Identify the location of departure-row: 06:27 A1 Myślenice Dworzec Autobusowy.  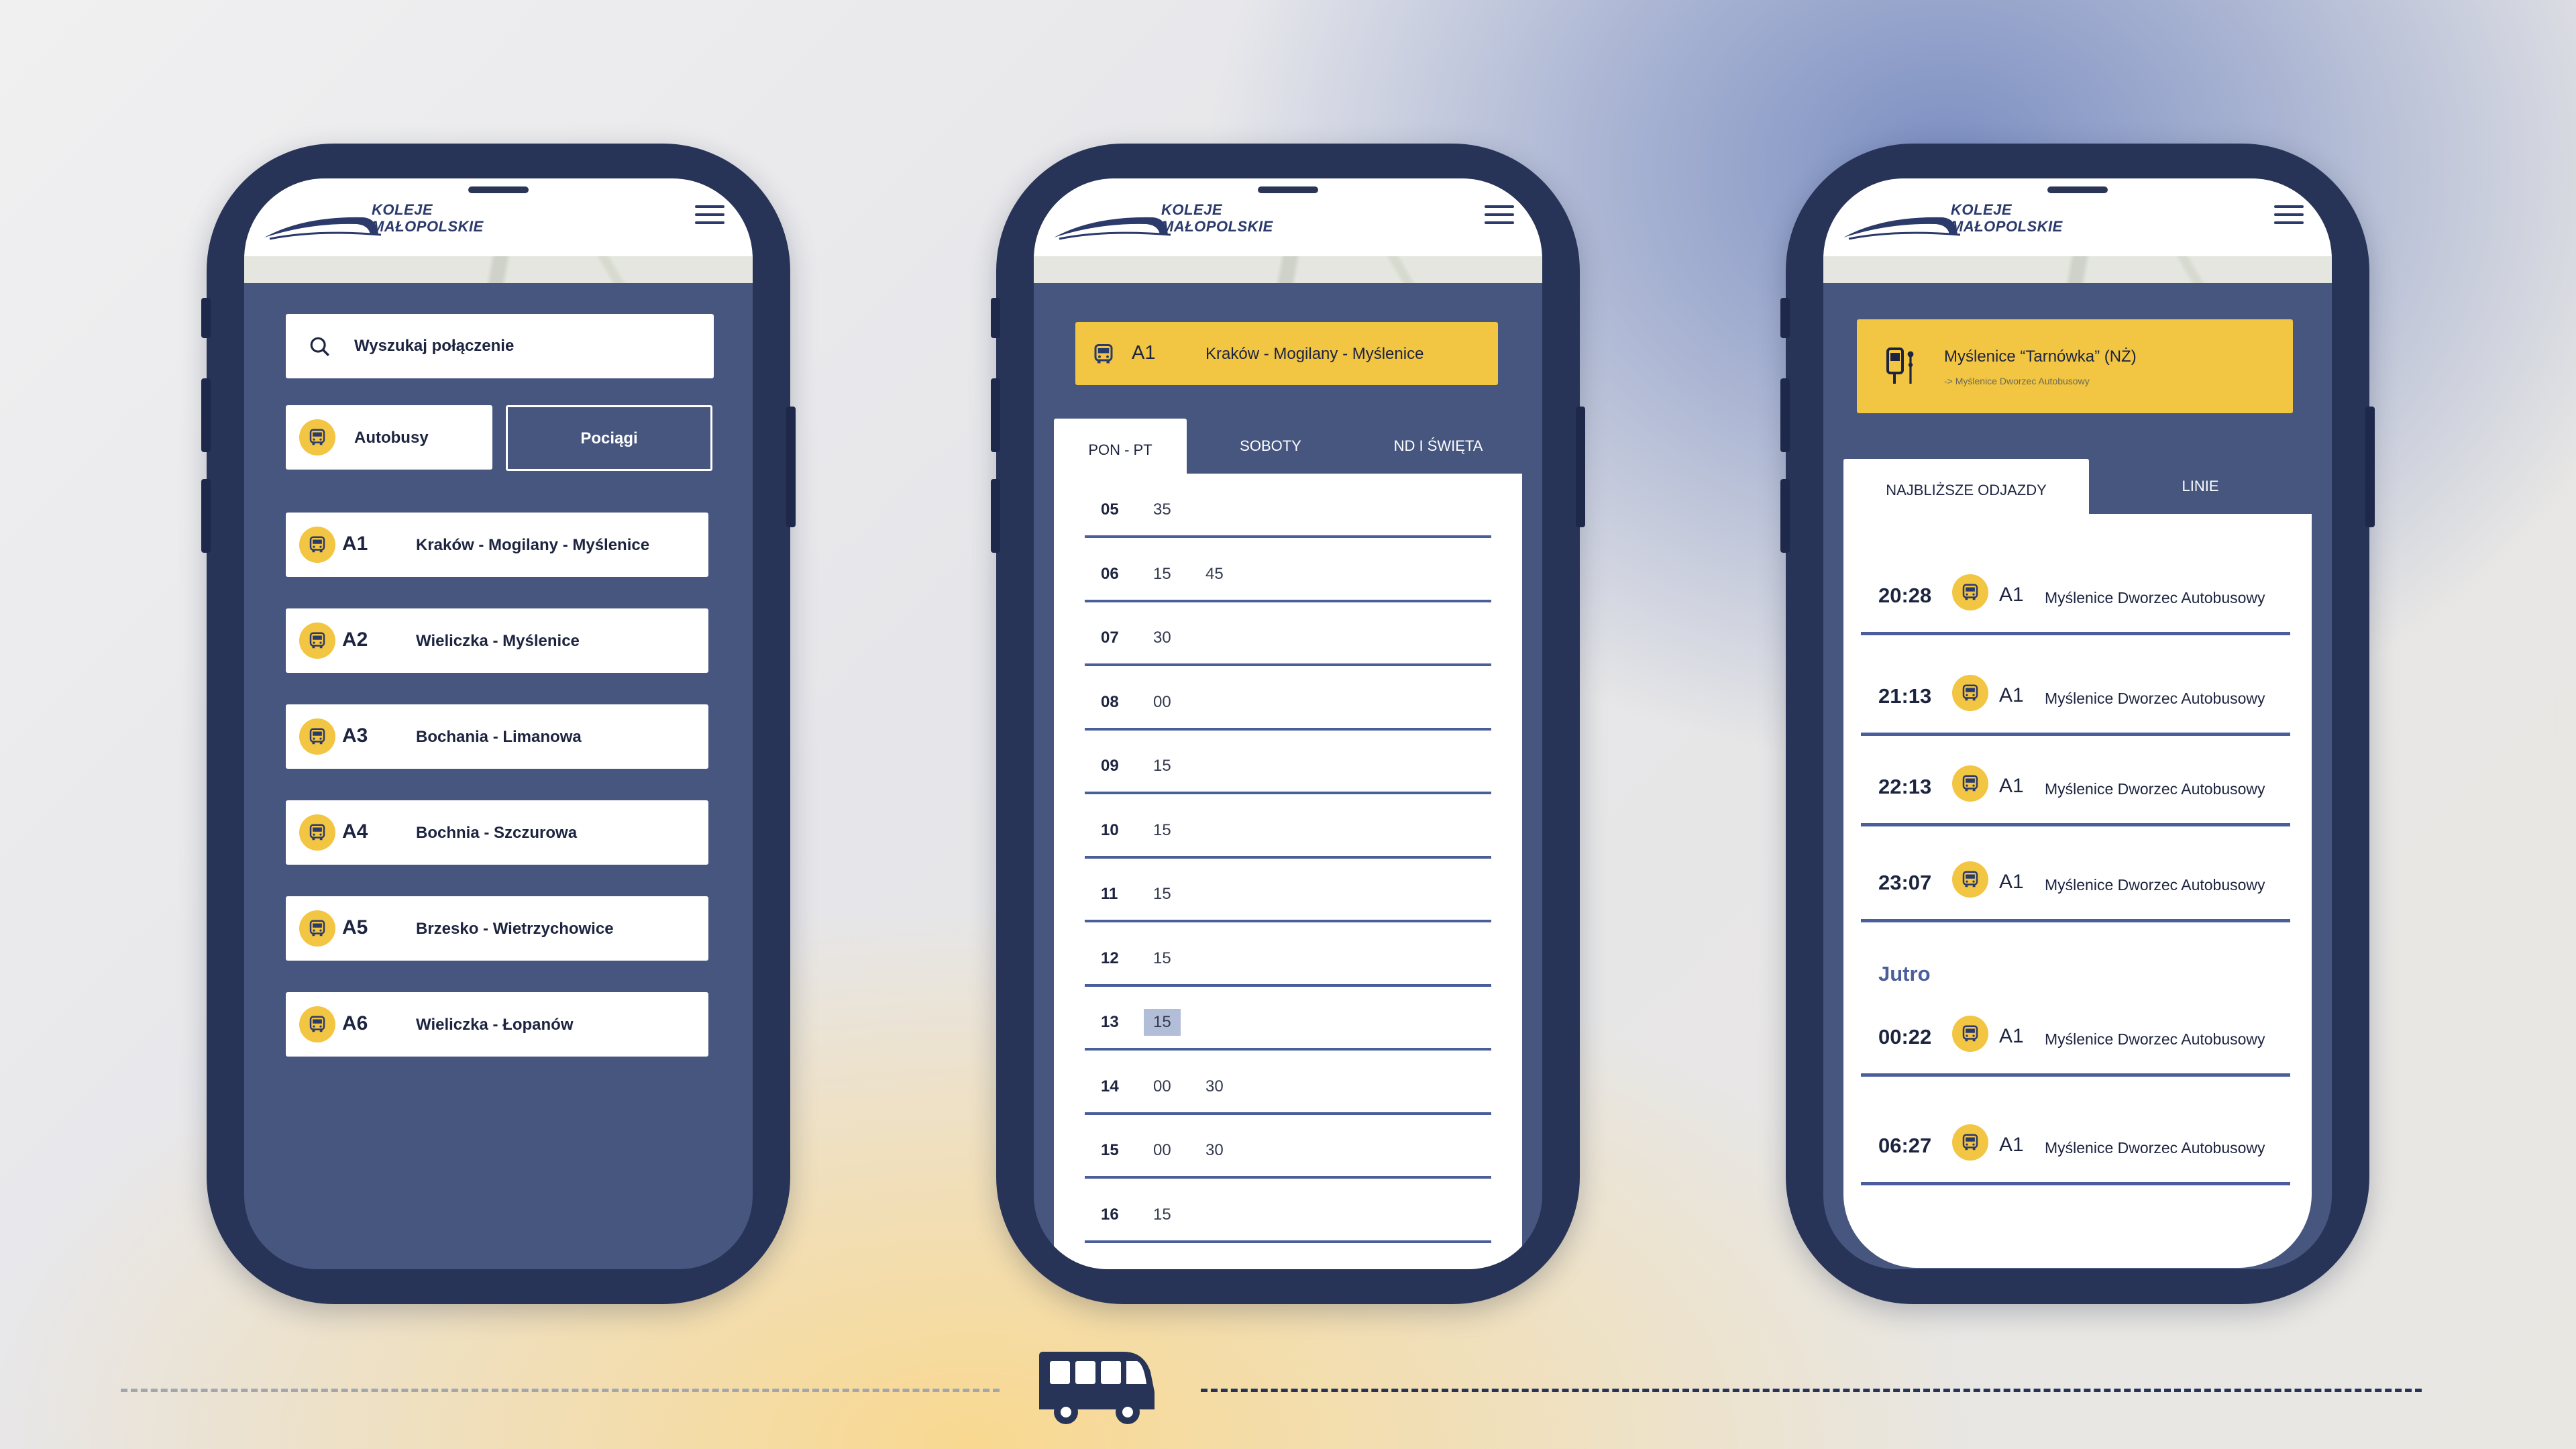
(2077, 1161).